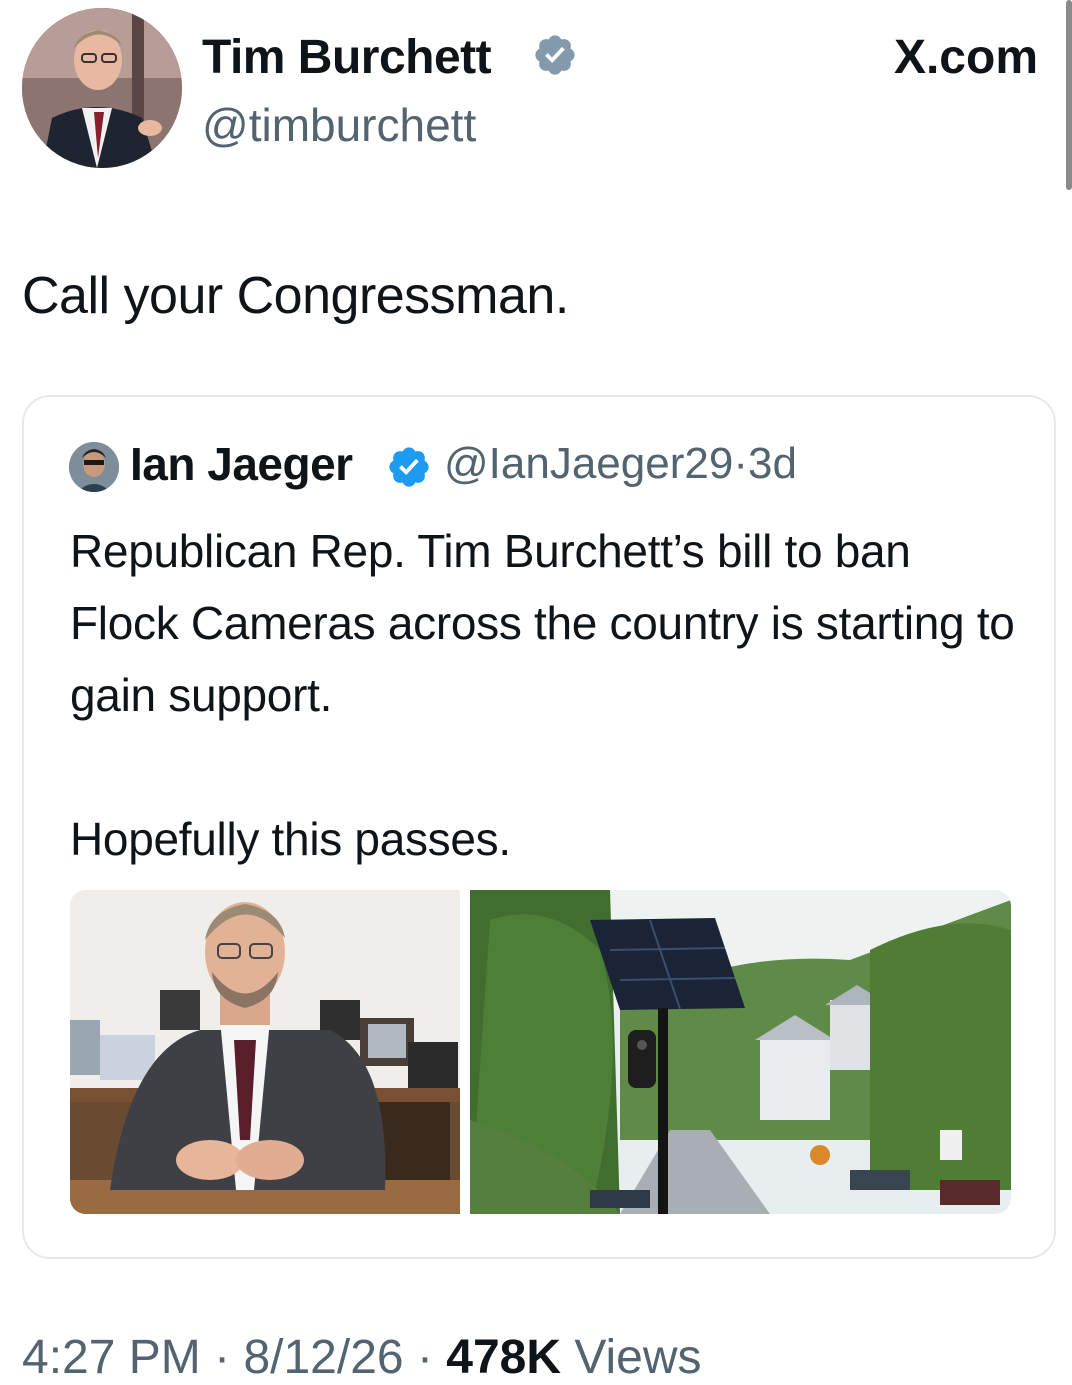 The height and width of the screenshot is (1385, 1072). Describe the element at coordinates (772, 463) in the screenshot. I see `quoted-age: 3d` at that location.